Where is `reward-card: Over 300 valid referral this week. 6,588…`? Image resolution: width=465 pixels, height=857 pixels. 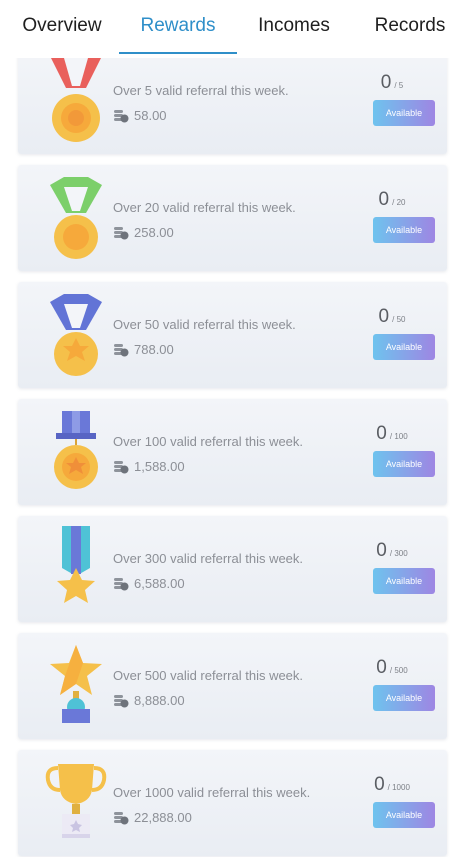 reward-card: Over 300 valid referral this week. 6,588… is located at coordinates (232, 569).